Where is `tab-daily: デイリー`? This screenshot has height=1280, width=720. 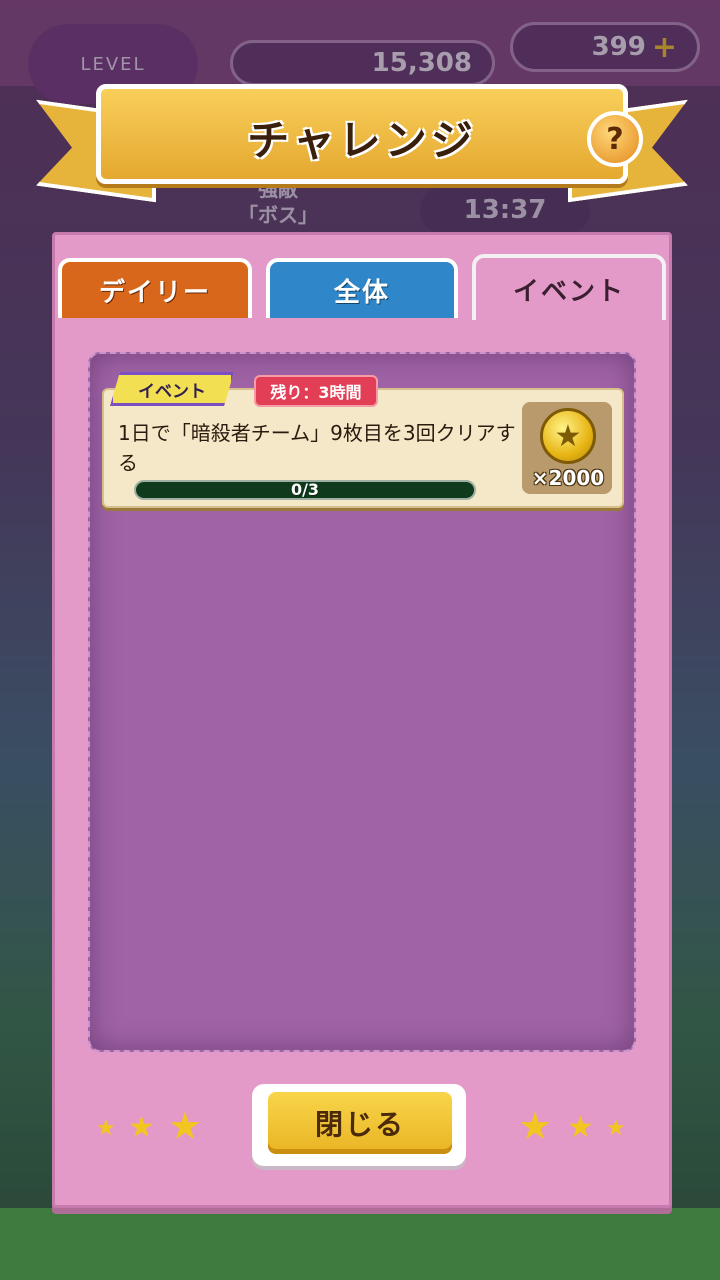 tab-daily: デイリー is located at coordinates (155, 288).